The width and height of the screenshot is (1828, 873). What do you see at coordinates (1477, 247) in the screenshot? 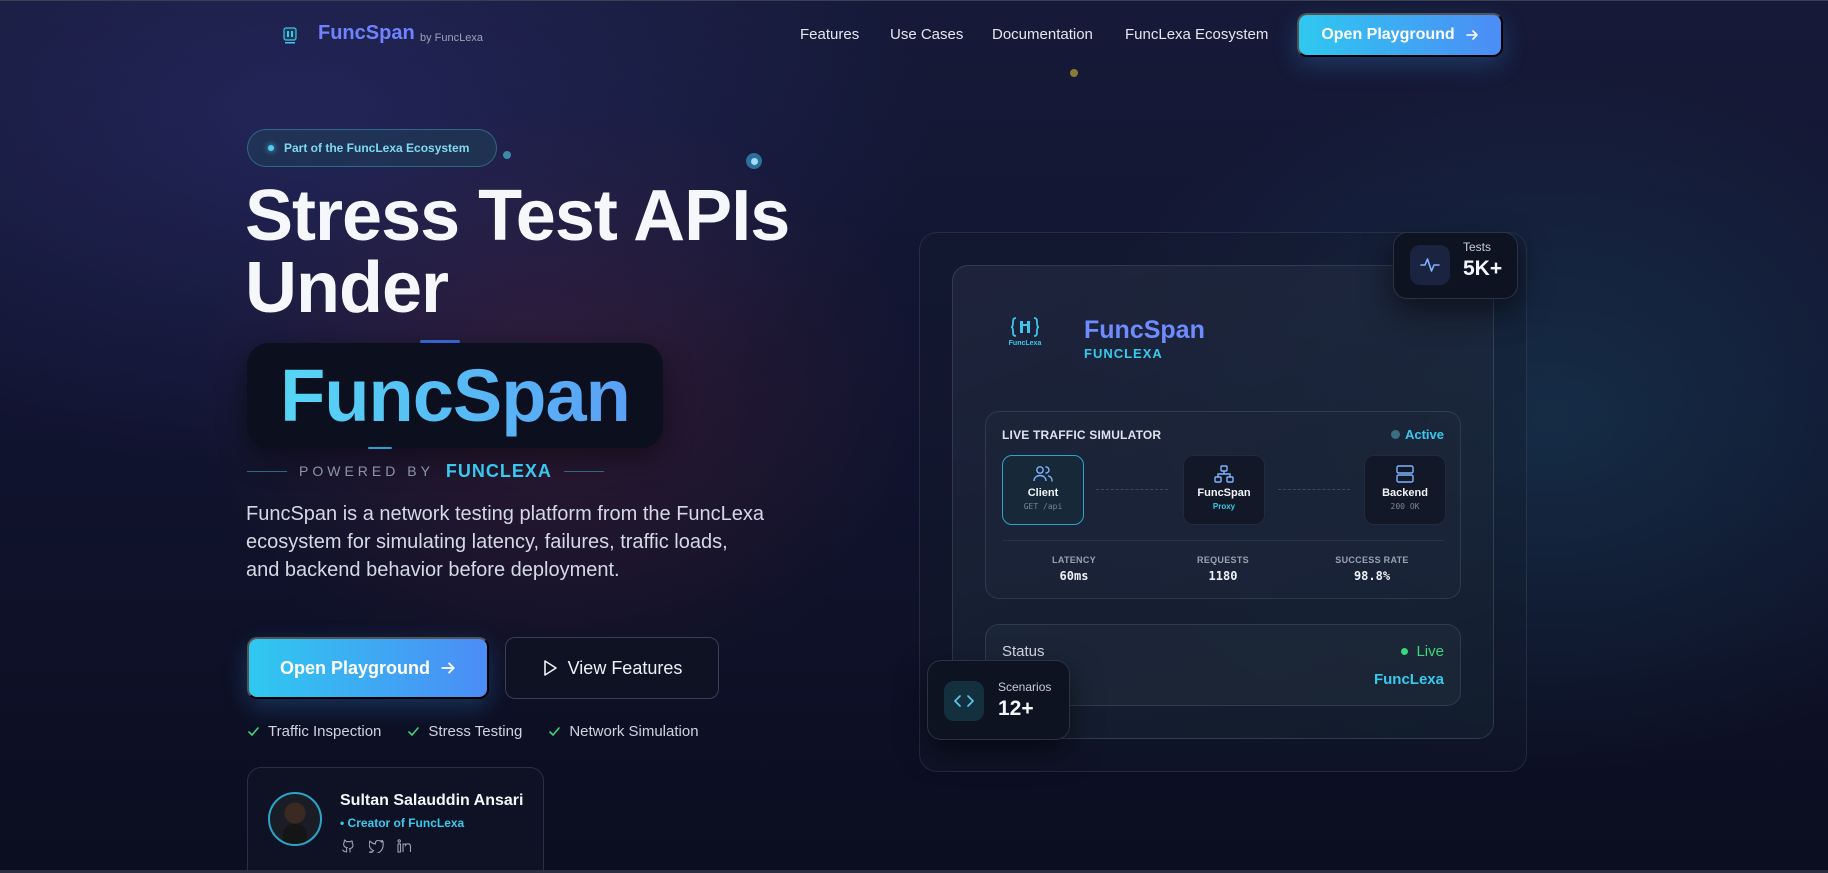
I see `tests-label: Tests` at bounding box center [1477, 247].